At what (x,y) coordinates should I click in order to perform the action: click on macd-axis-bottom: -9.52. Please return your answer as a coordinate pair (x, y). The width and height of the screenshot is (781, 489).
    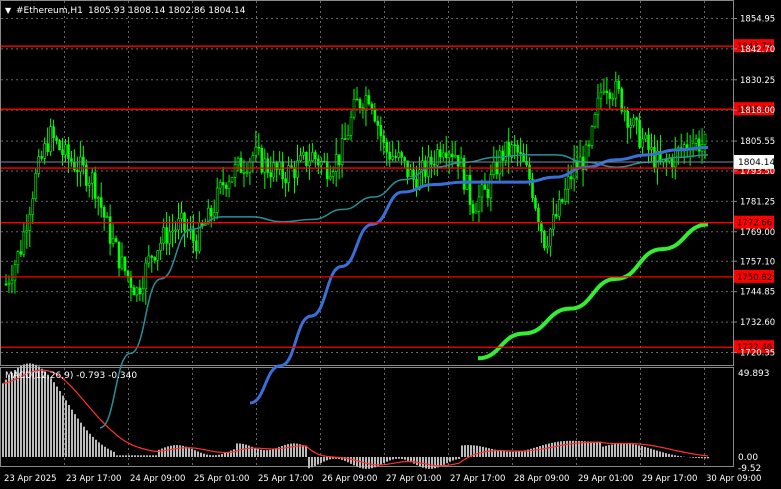
    Looking at the image, I should click on (749, 469).